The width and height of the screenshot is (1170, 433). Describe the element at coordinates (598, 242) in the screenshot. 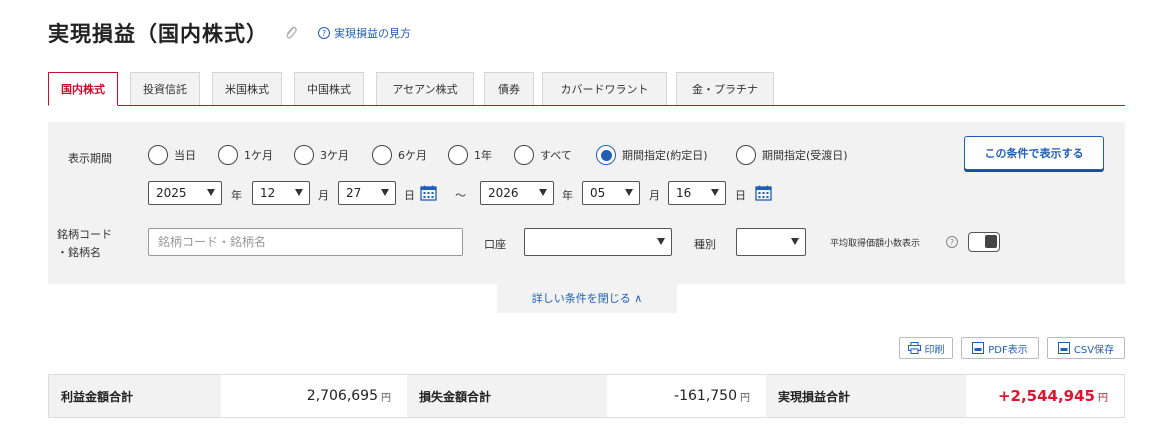

I see `account-select` at that location.